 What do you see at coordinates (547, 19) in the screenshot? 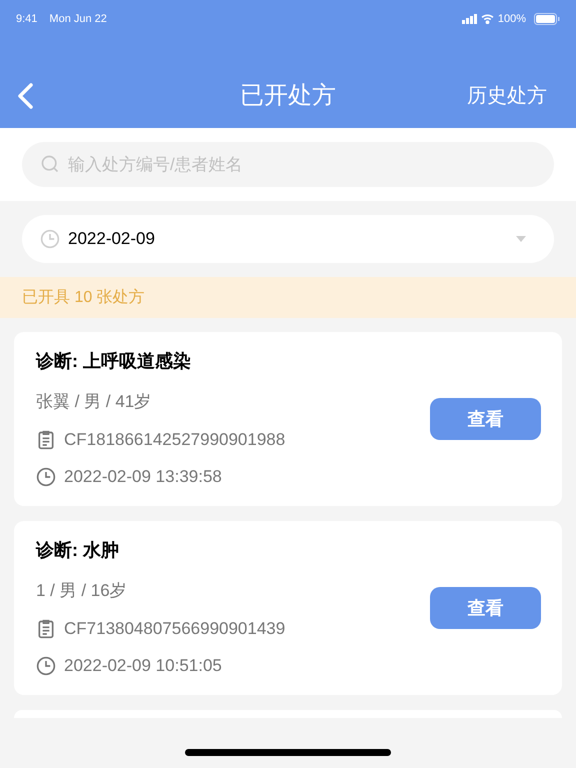
I see `battery-icon` at bounding box center [547, 19].